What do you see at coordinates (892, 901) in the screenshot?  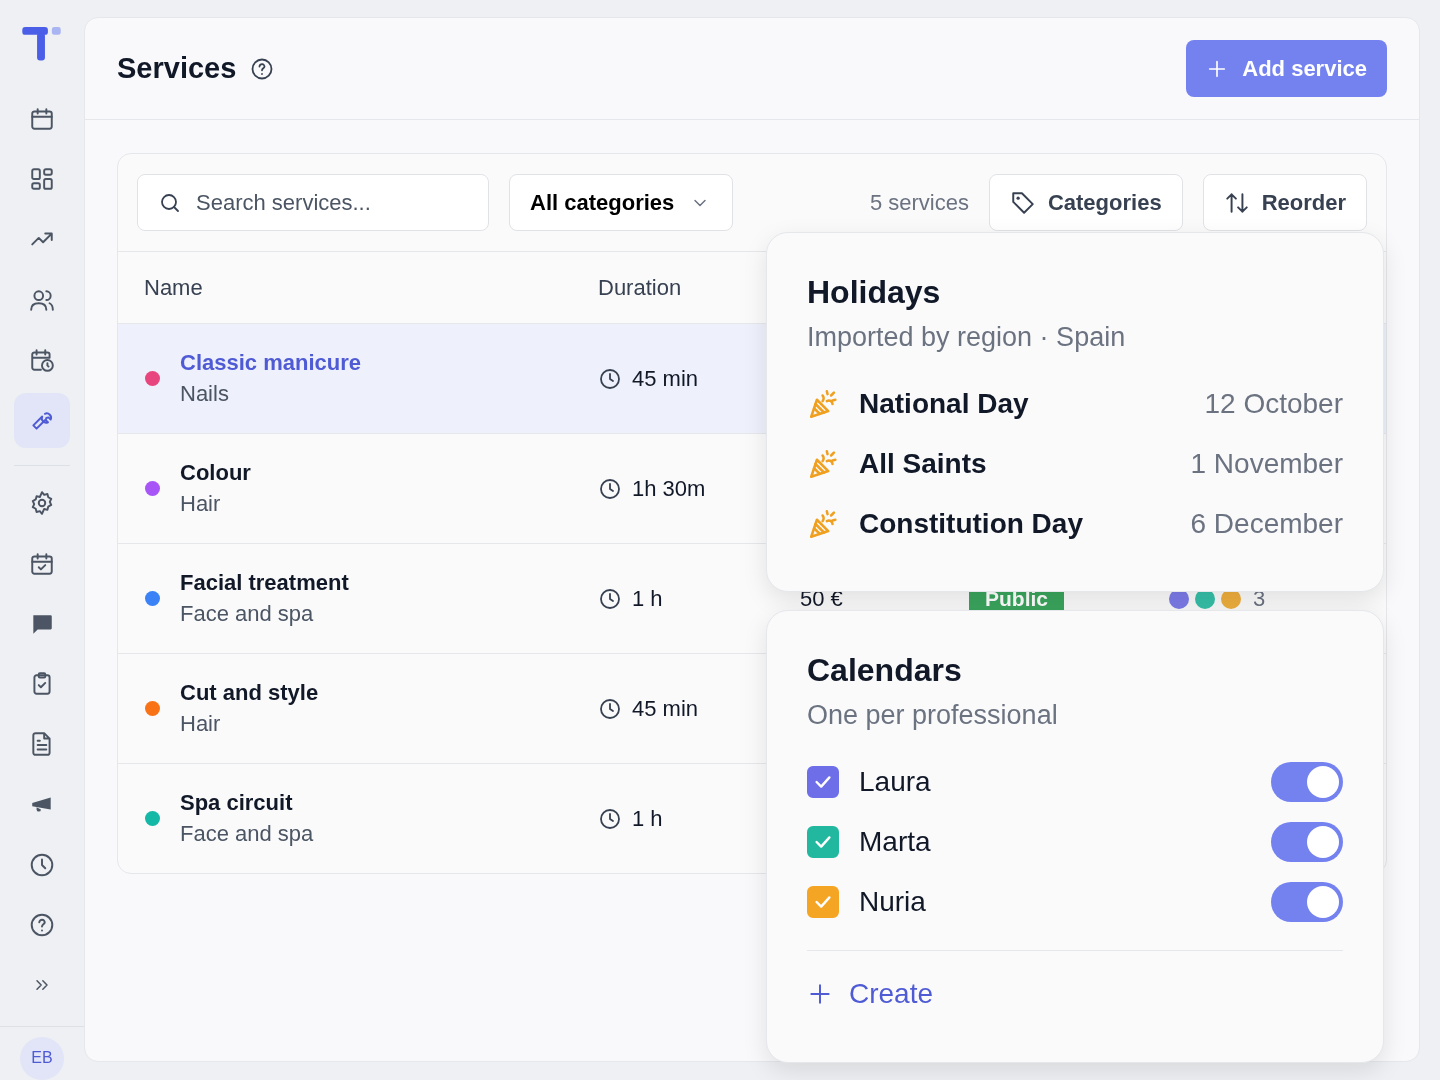 I see `calendar-name: Nuria` at bounding box center [892, 901].